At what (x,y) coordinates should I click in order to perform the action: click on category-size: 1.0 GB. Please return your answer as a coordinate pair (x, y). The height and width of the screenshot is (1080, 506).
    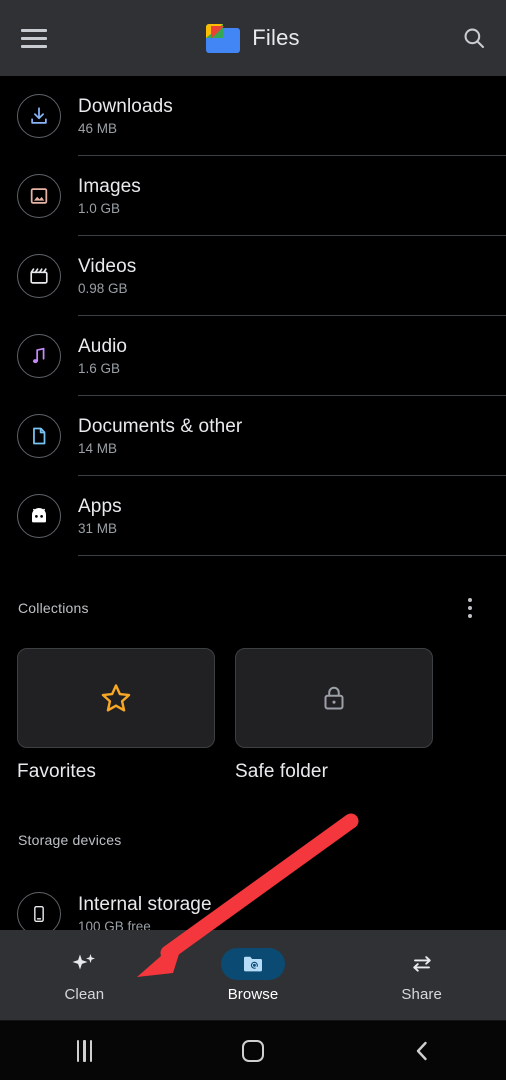
    Looking at the image, I should click on (99, 208).